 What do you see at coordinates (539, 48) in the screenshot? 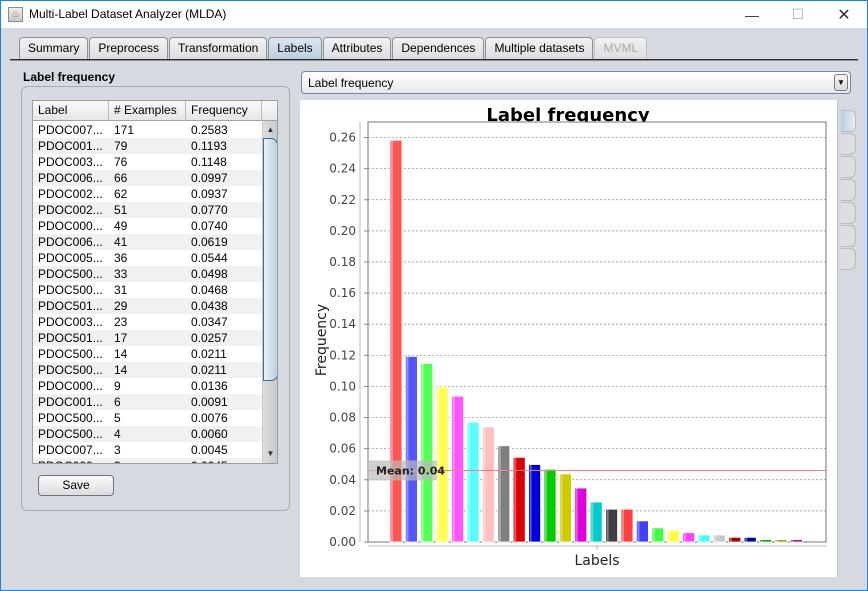
I see `tab-multiple-datasets: Multiple datasets` at bounding box center [539, 48].